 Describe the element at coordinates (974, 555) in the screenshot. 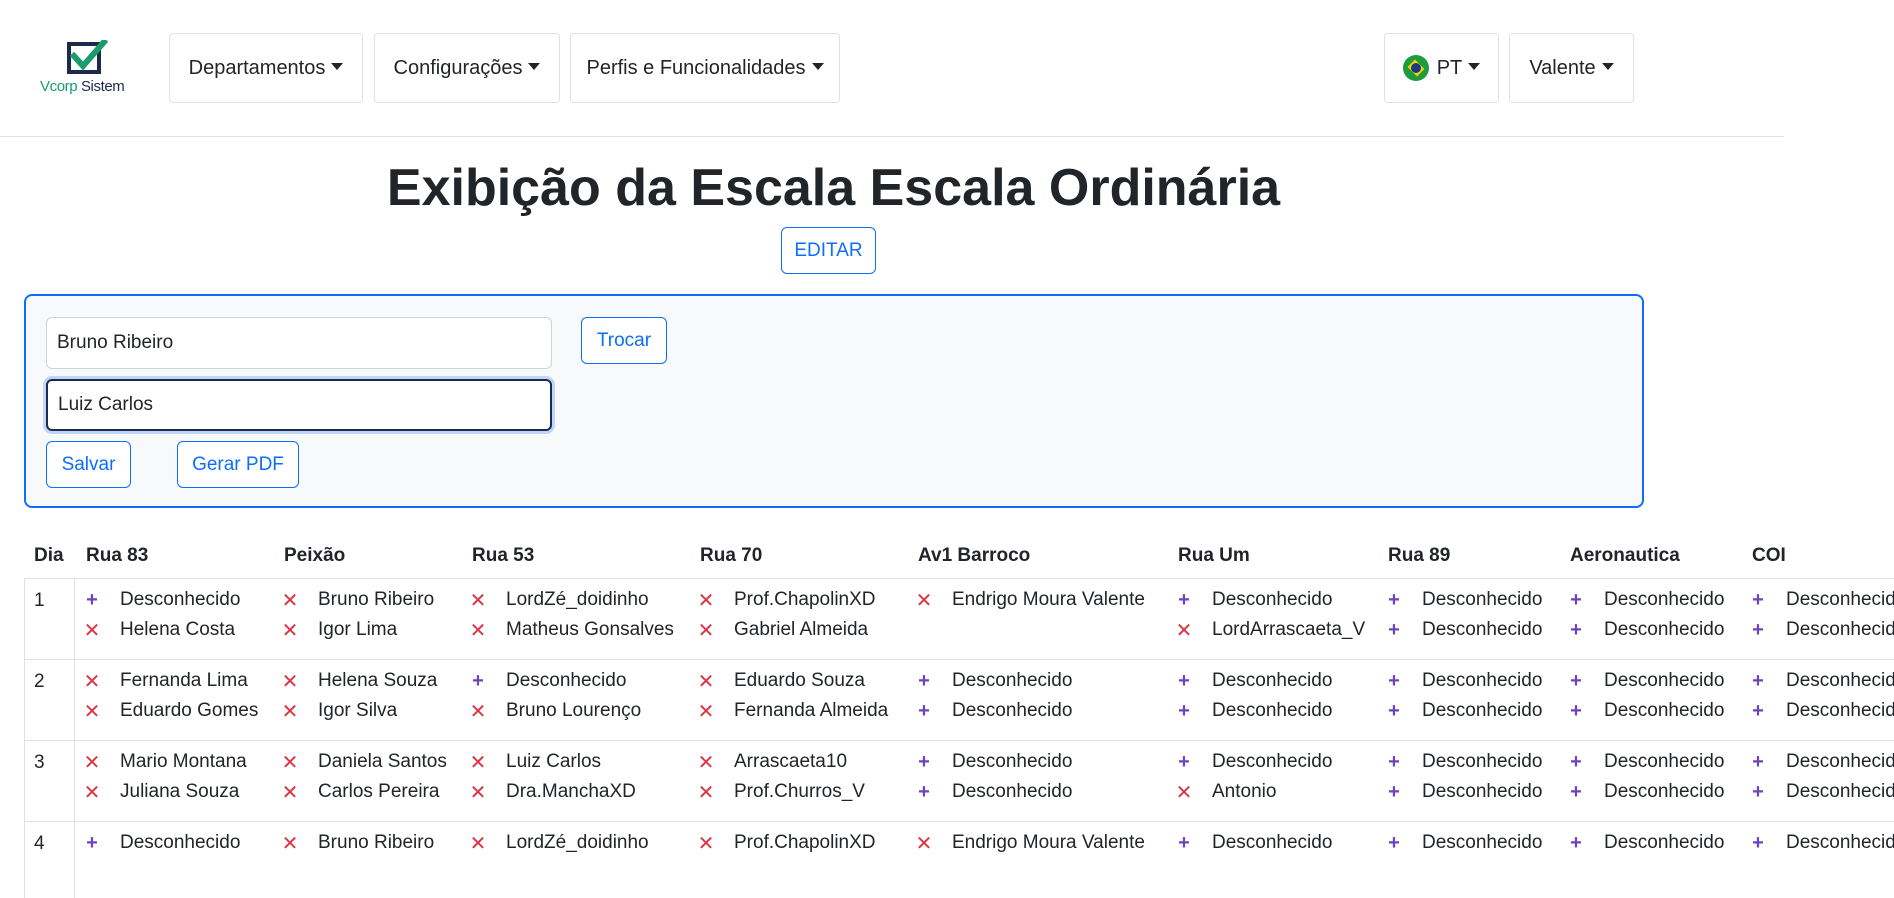

I see `column-header: Av1 Barroco` at that location.